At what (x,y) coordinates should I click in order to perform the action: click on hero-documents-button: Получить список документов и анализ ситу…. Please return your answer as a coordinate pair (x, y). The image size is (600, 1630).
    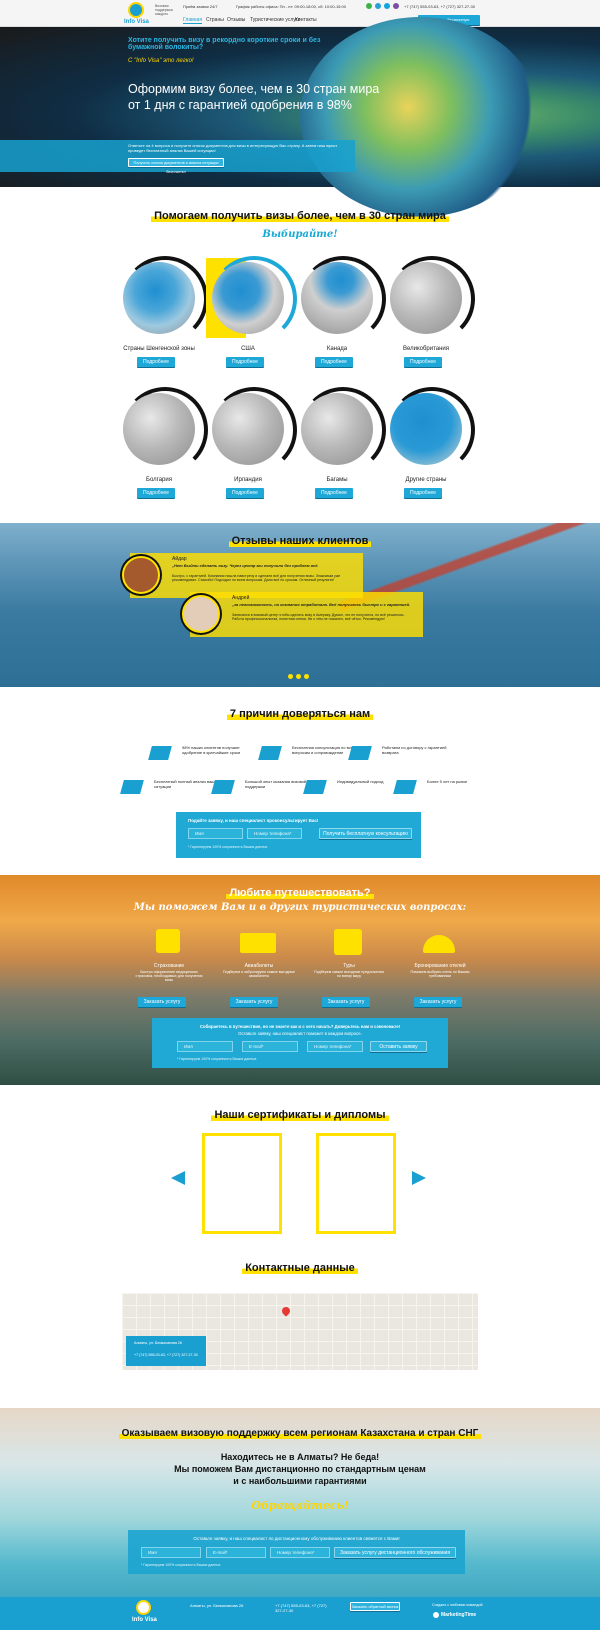
    Looking at the image, I should click on (176, 166).